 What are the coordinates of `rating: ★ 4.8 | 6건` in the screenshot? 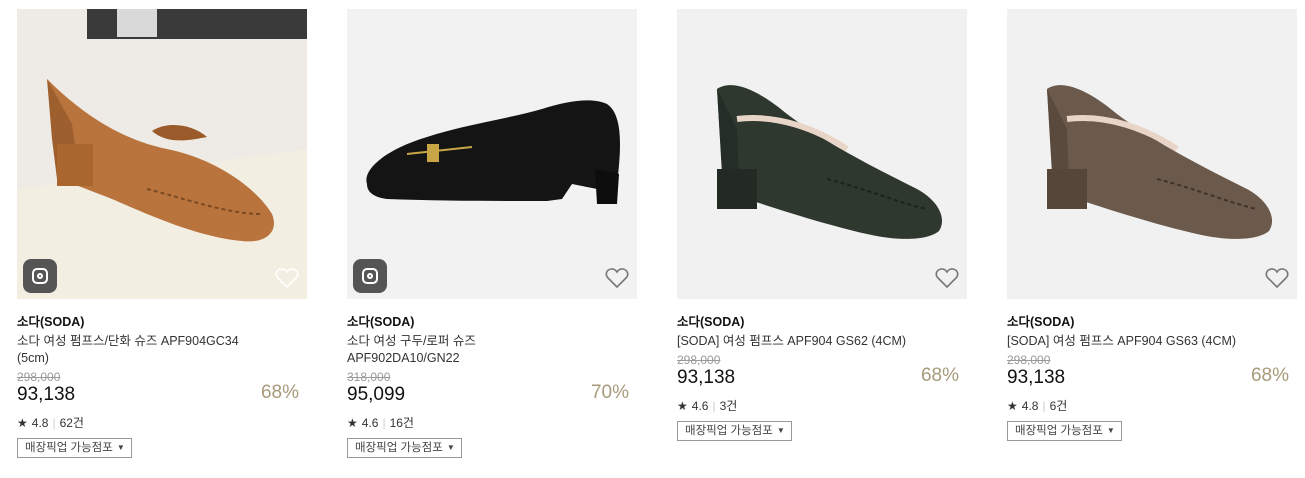 It's located at (1153, 405).